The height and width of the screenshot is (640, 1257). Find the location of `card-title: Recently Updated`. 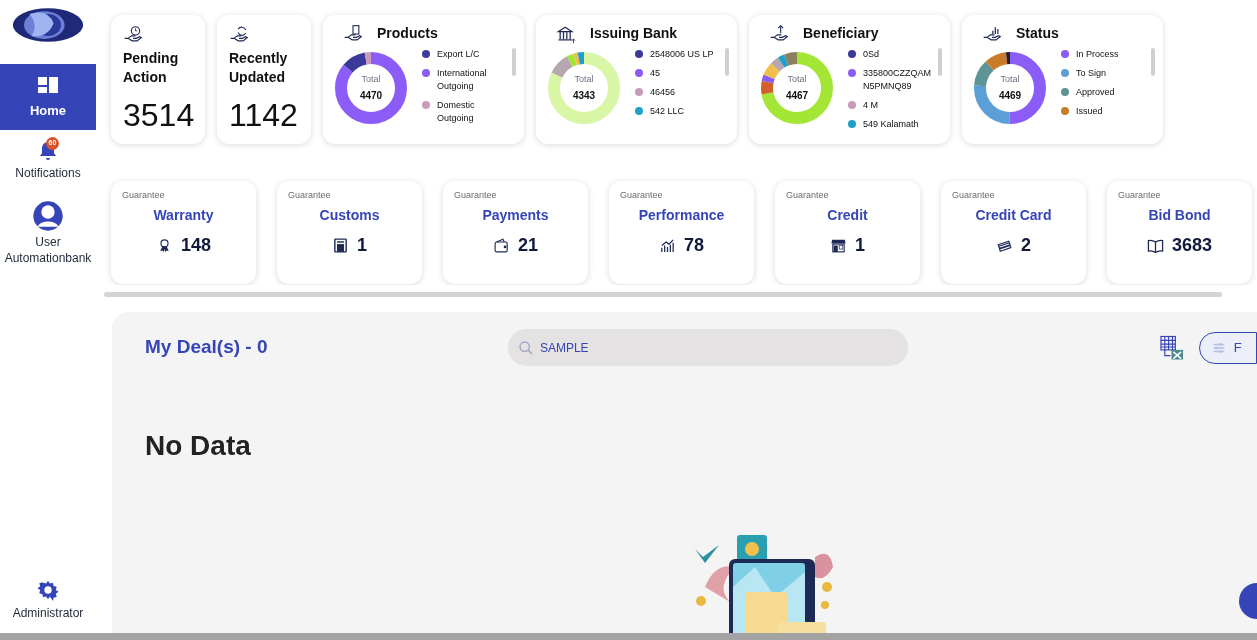

card-title: Recently Updated is located at coordinates (259, 68).